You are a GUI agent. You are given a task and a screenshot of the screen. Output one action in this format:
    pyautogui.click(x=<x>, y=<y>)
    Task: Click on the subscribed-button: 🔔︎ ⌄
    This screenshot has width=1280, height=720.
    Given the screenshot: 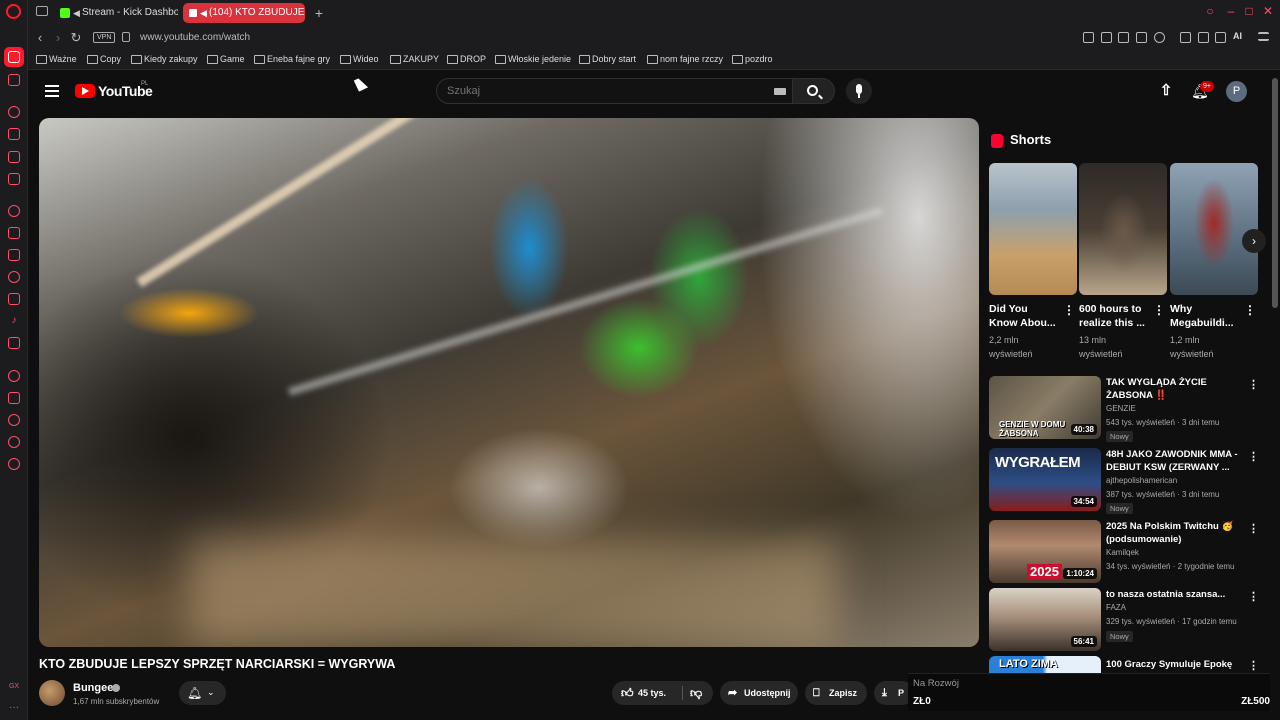 What is the action you would take?
    pyautogui.click(x=202, y=693)
    